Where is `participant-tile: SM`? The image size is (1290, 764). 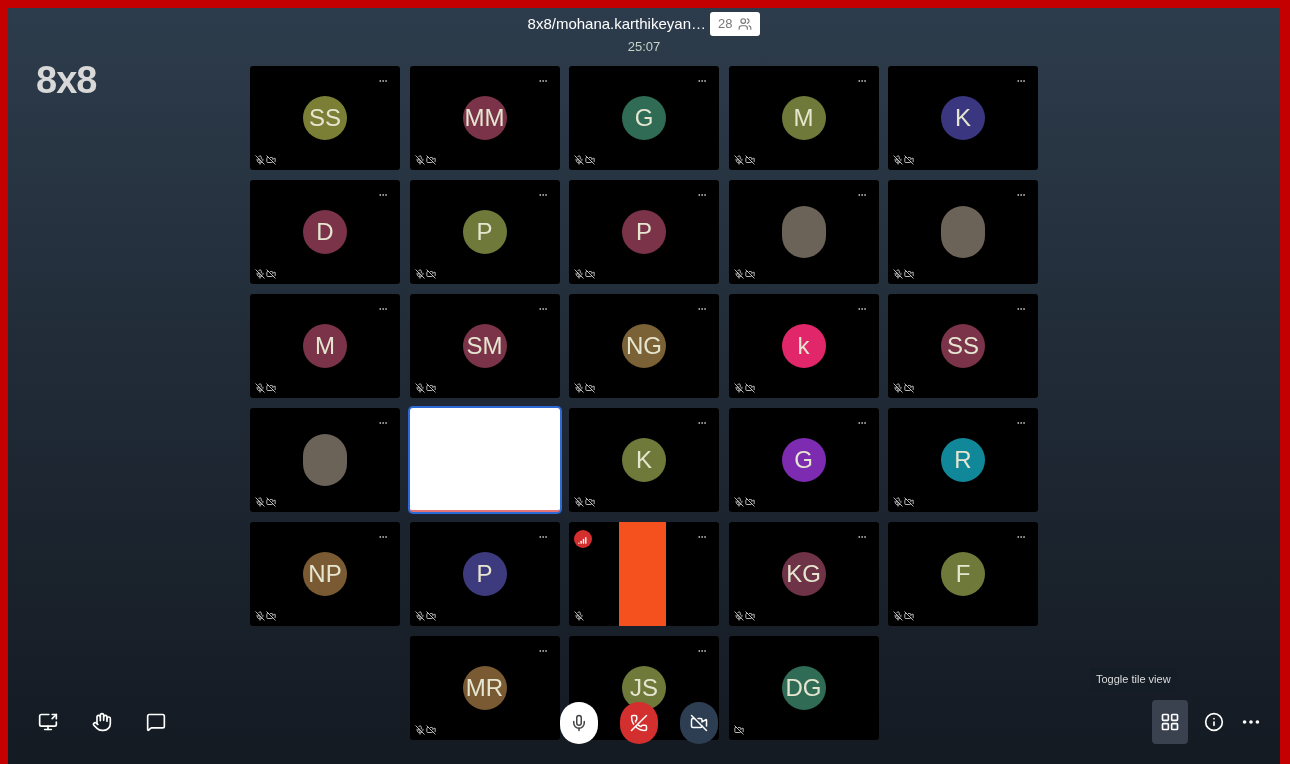
participant-tile: SM is located at coordinates (484, 346).